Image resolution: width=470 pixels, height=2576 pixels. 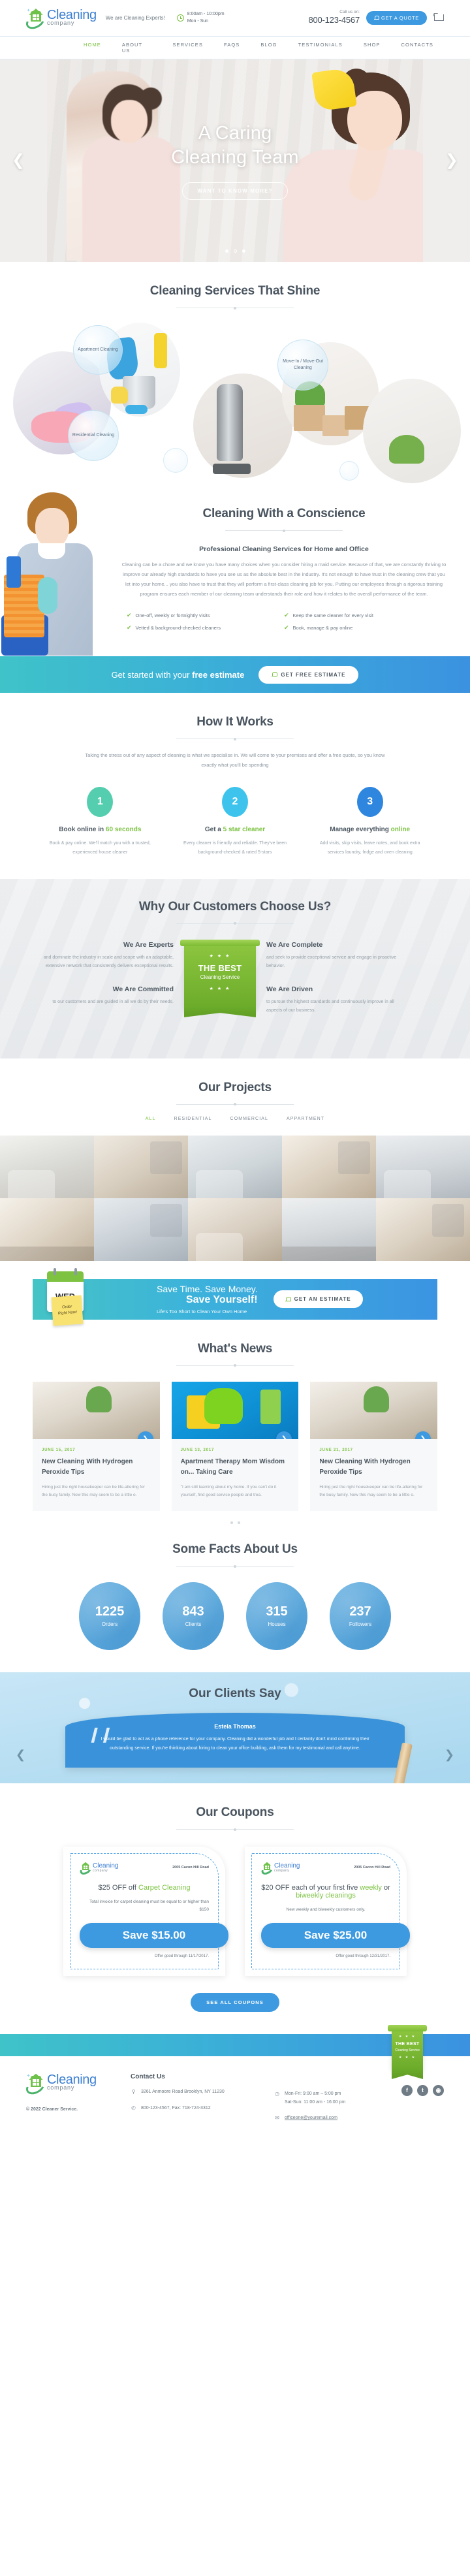 What do you see at coordinates (332, 615) in the screenshot?
I see `feature-tick-label: Keep the same cleaner for every visit` at bounding box center [332, 615].